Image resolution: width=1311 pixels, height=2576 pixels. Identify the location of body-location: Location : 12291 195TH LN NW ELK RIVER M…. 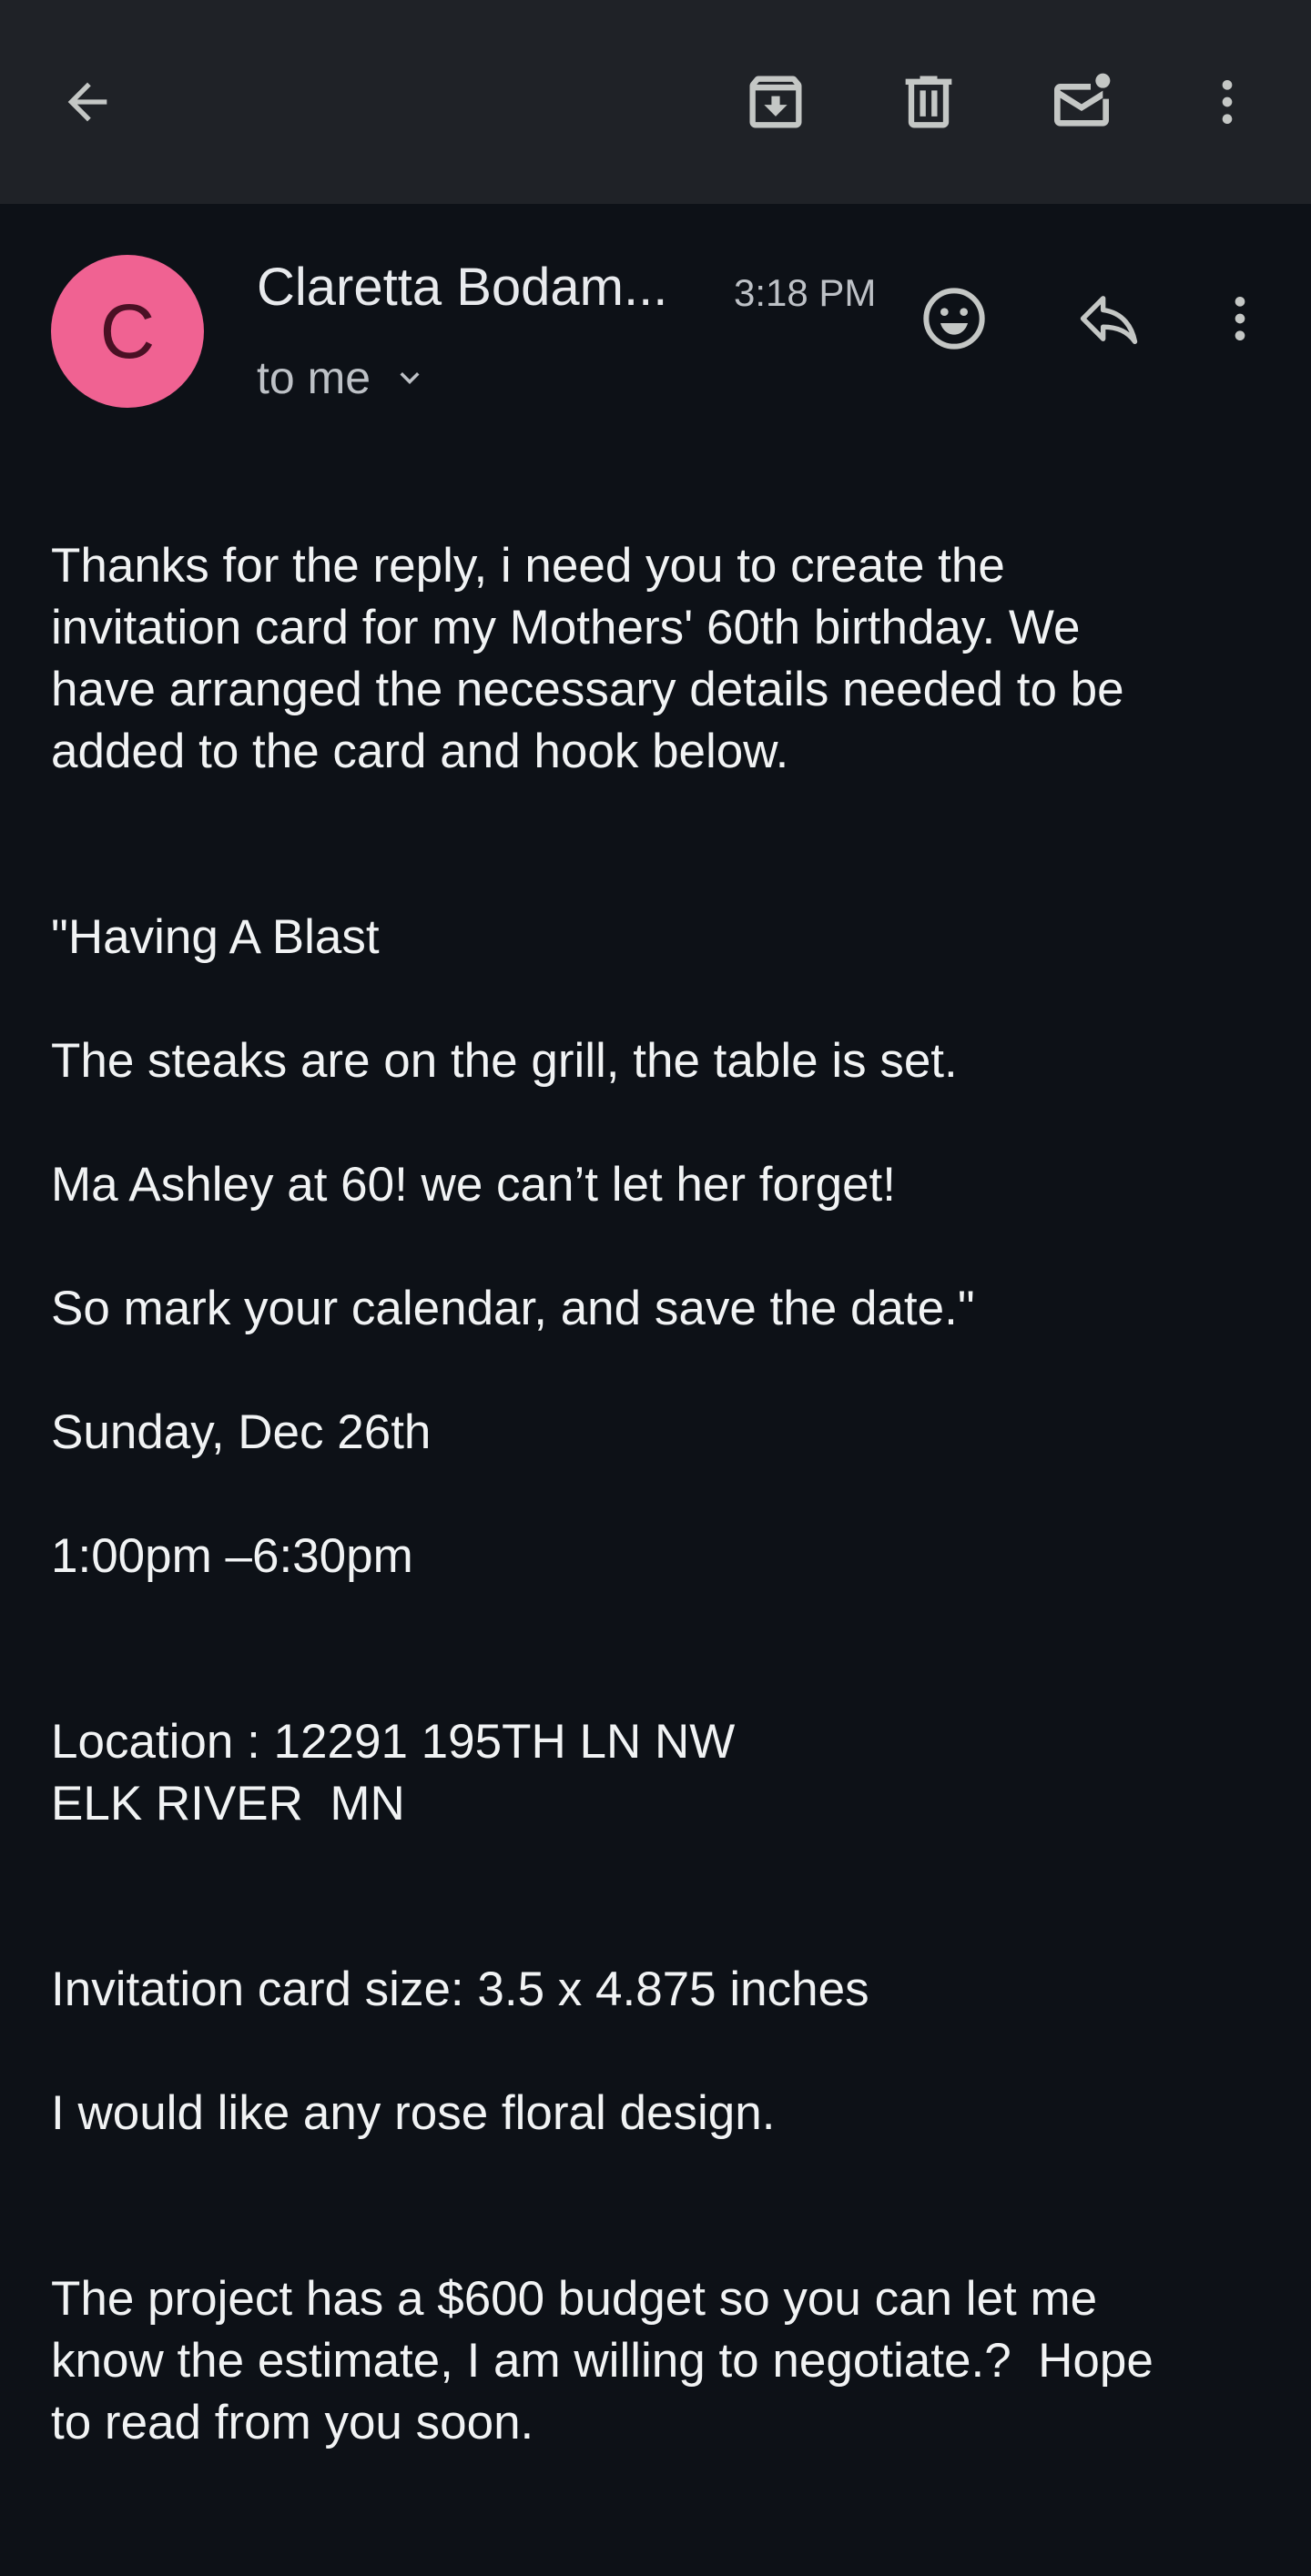
(393, 1773).